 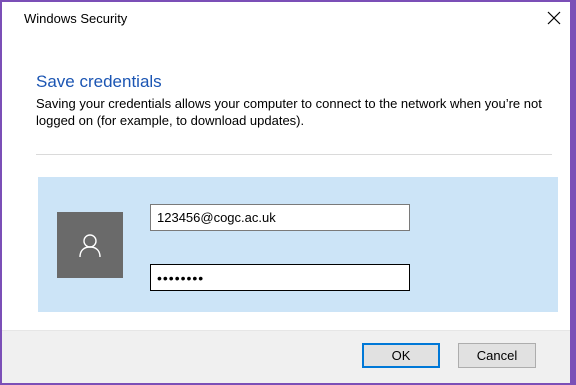 What do you see at coordinates (280, 217) in the screenshot?
I see `username-field` at bounding box center [280, 217].